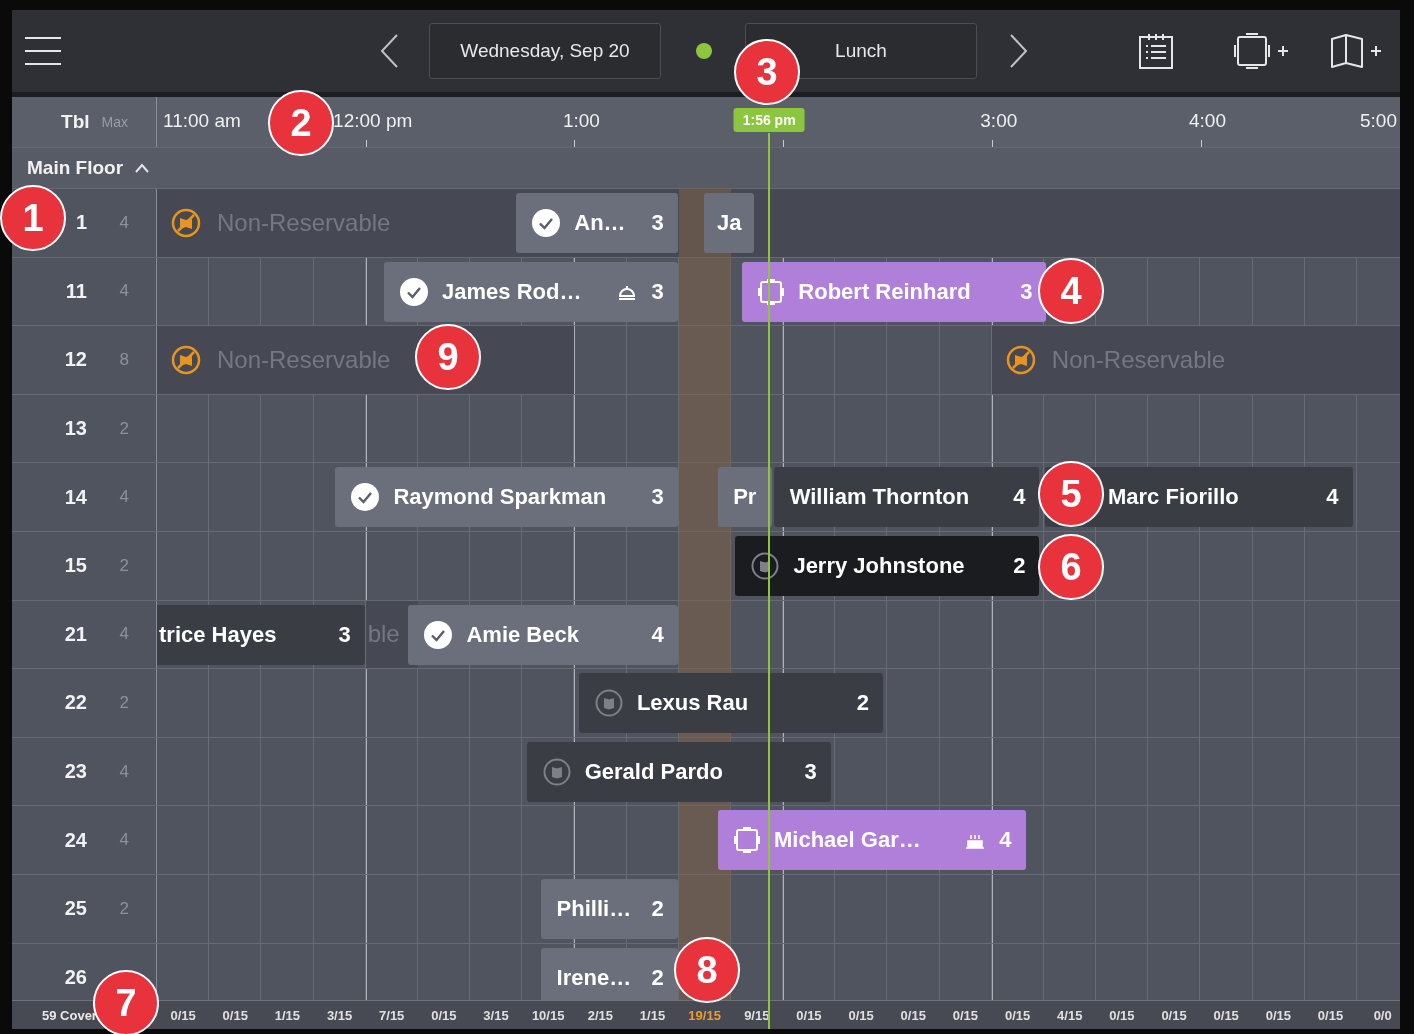 The image size is (1414, 1034). What do you see at coordinates (75, 702) in the screenshot?
I see `table-number: 22` at bounding box center [75, 702].